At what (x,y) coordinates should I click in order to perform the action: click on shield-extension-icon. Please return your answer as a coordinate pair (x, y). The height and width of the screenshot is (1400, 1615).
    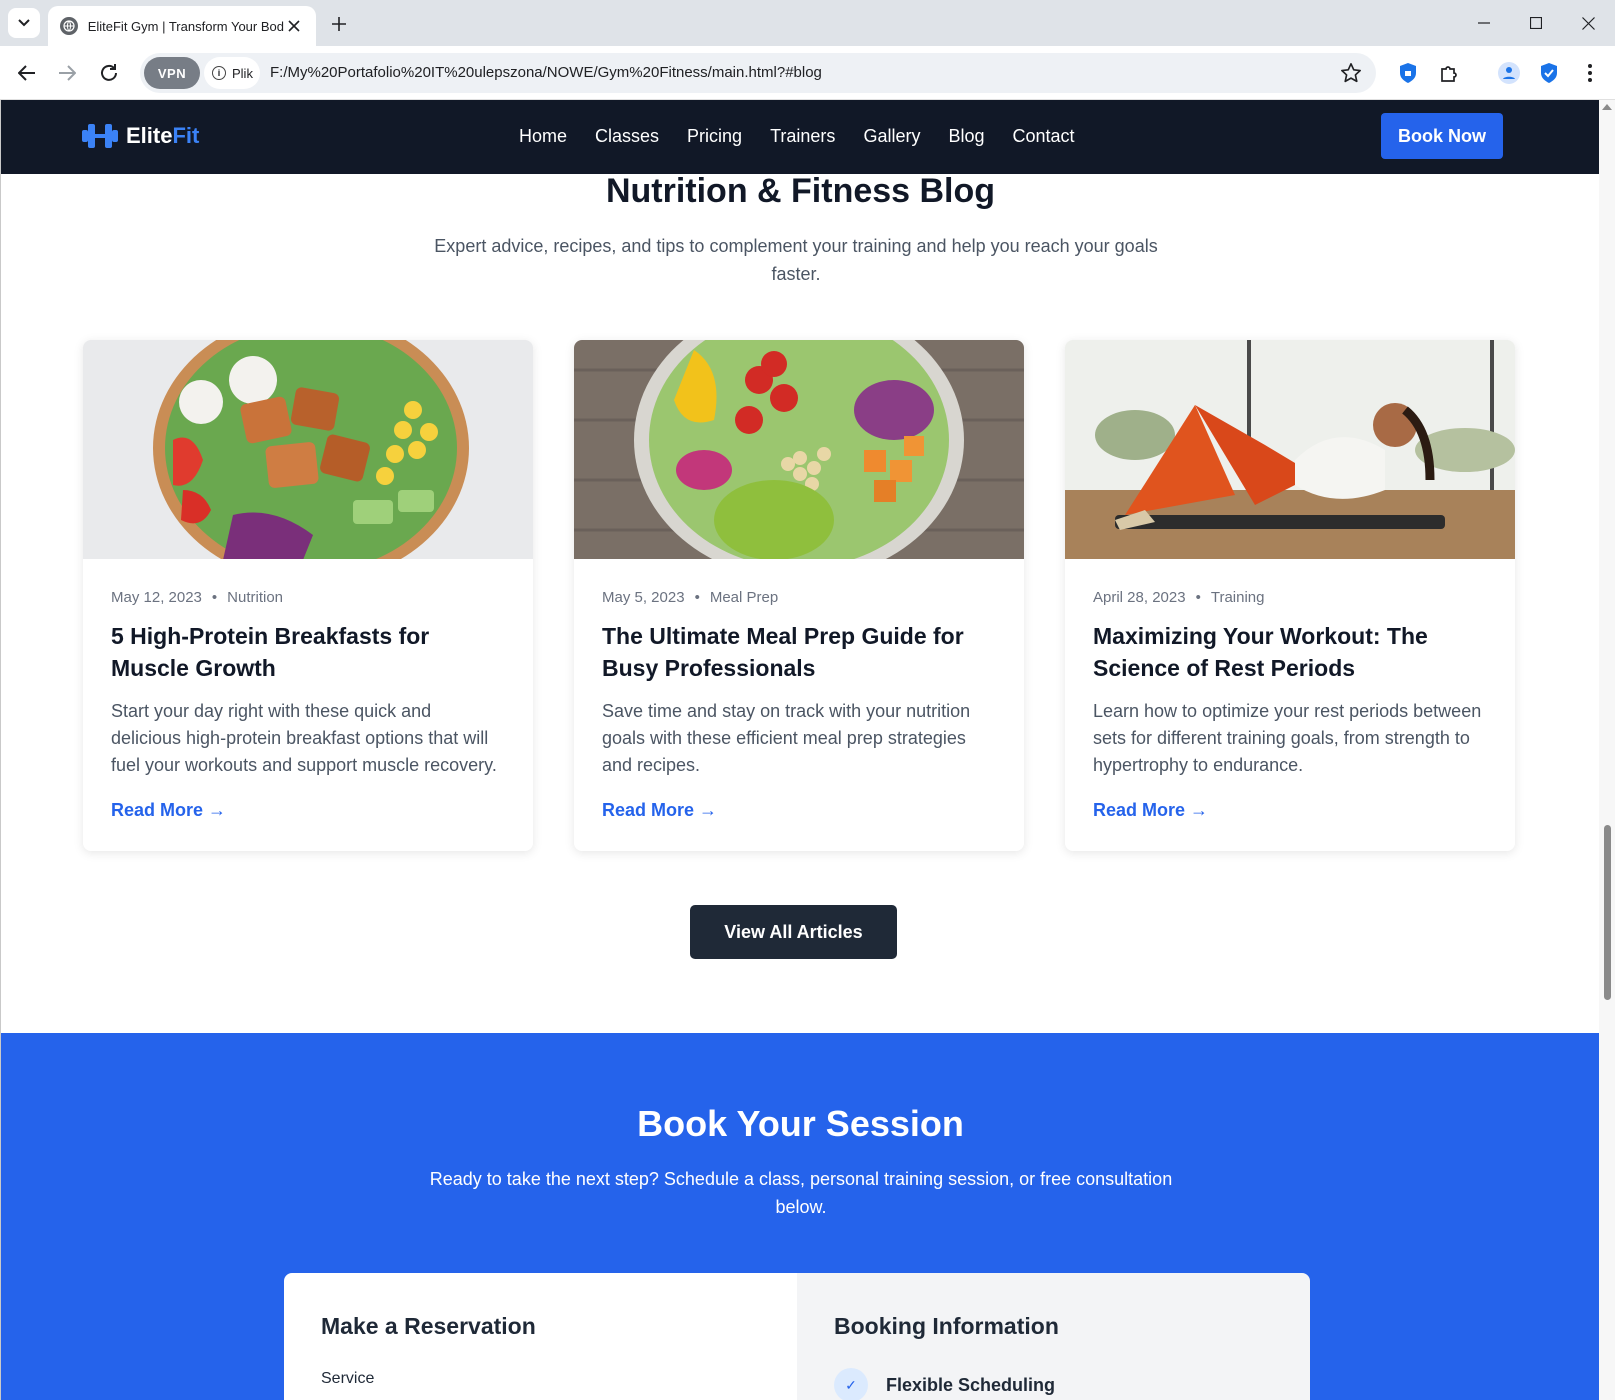
    Looking at the image, I should click on (1408, 73).